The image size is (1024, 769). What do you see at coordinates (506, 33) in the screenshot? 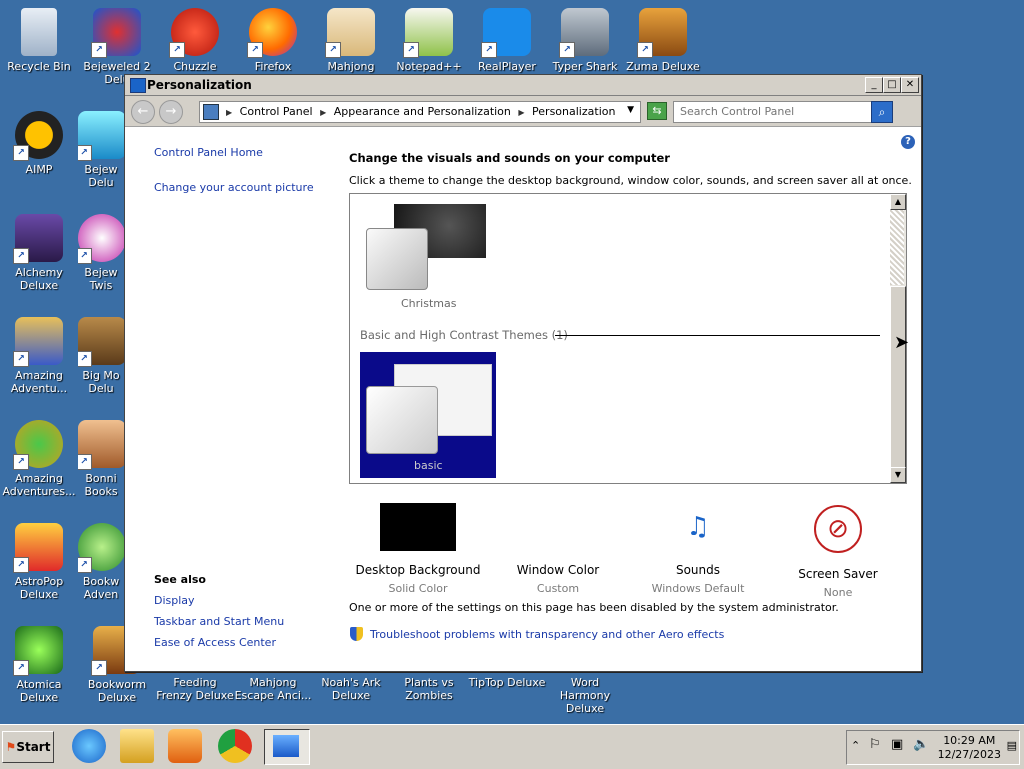
I see `realplayer-icon: ↗` at bounding box center [506, 33].